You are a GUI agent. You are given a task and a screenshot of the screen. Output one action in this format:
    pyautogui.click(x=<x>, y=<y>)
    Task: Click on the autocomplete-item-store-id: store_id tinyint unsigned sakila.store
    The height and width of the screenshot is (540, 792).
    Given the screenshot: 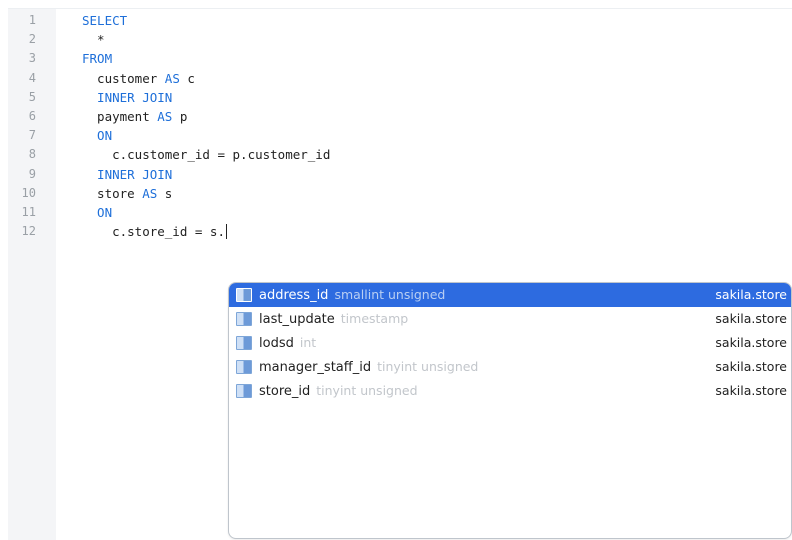 What is the action you would take?
    pyautogui.click(x=510, y=391)
    